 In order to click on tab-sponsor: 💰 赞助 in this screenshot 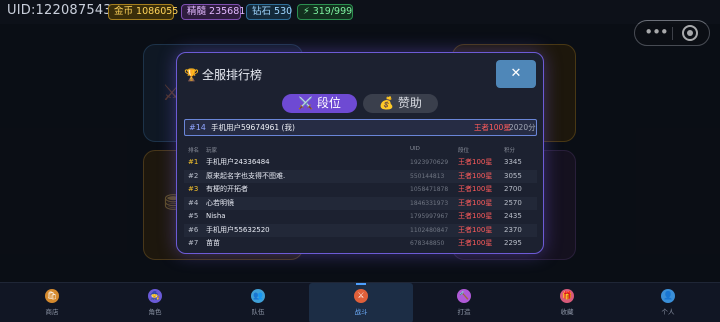, I will do `click(400, 103)`.